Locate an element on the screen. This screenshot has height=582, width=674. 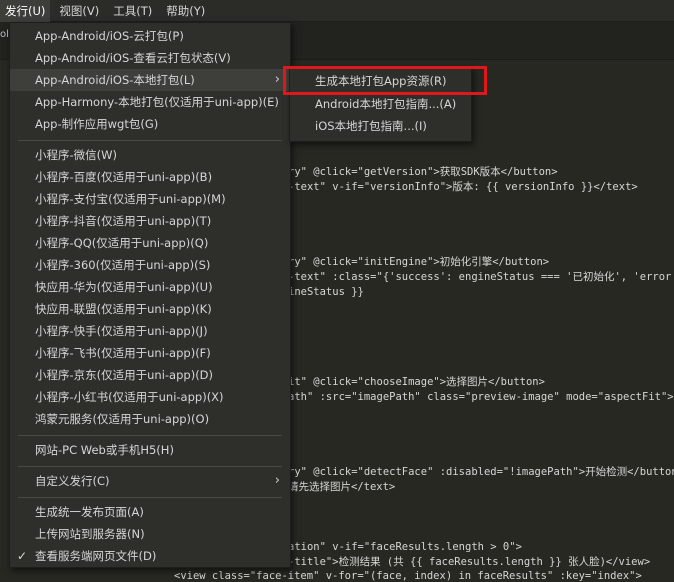
menu-item-quickapp-huawei: 快应用-华为(仅适用于uni-app)(U) is located at coordinates (150, 287).